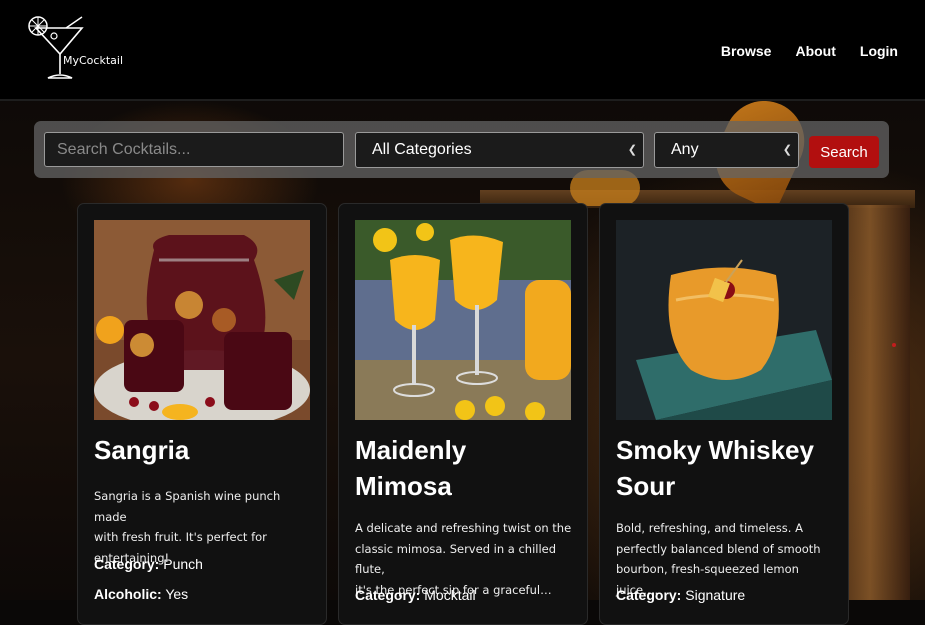 The image size is (925, 625). Describe the element at coordinates (403, 486) in the screenshot. I see `cocktail-title-line: Mimosa` at that location.